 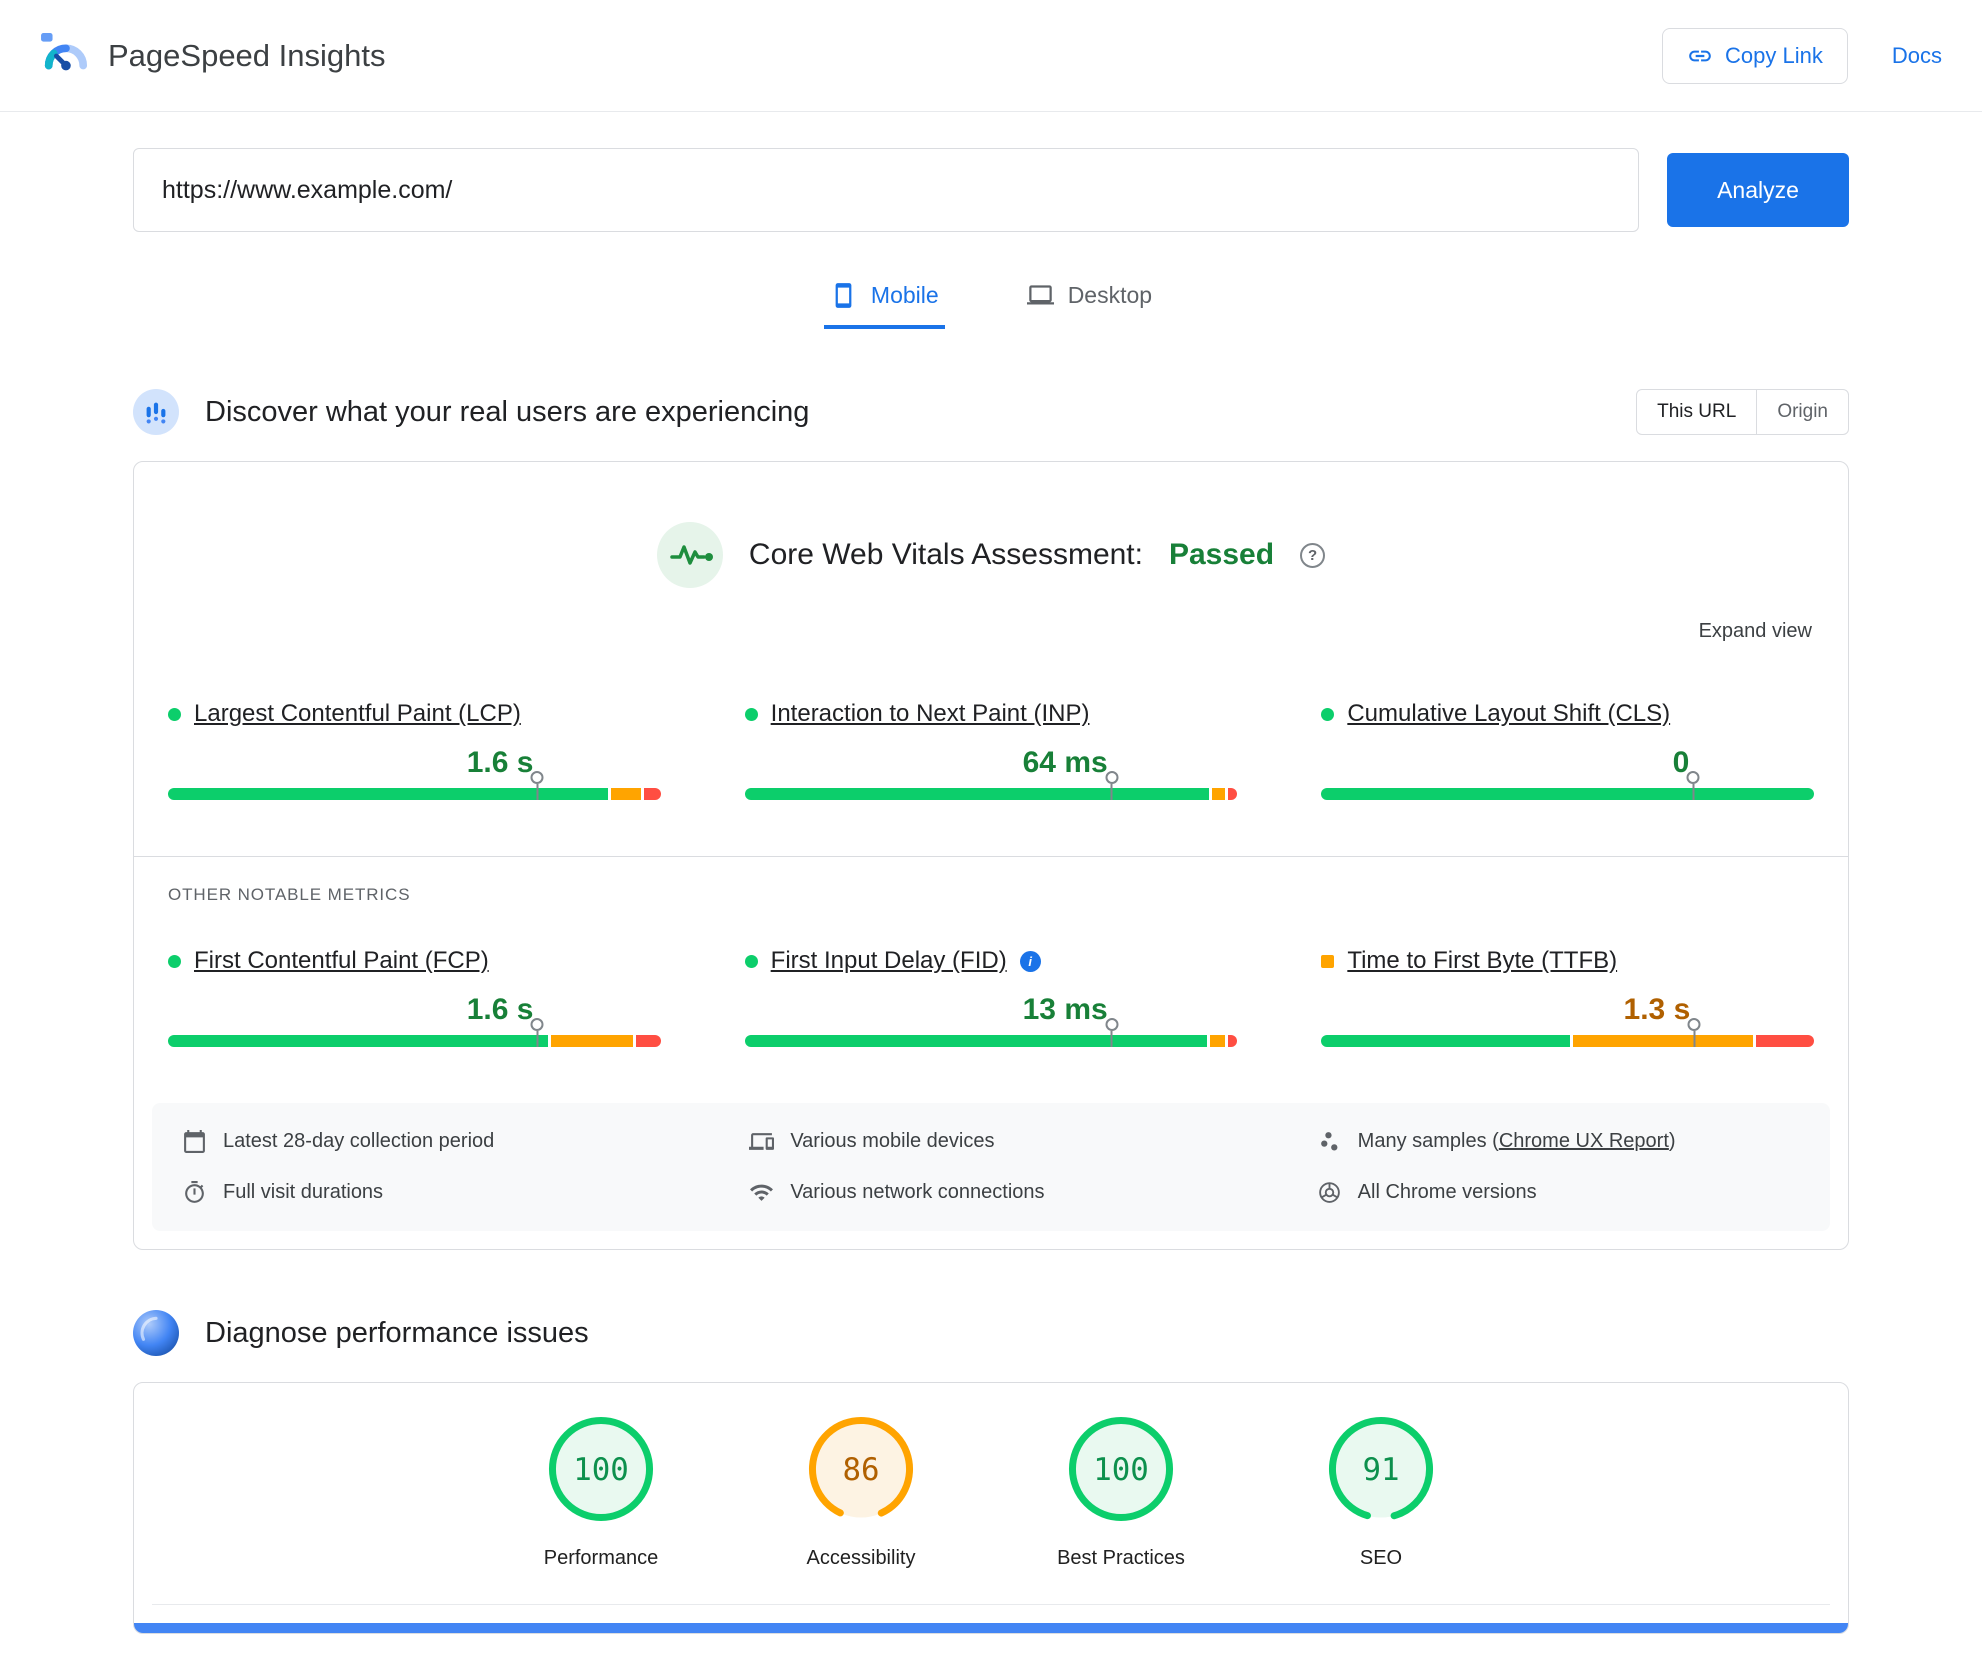 What do you see at coordinates (357, 714) in the screenshot?
I see `metric-name-link: Largest Contentful Paint (LCP)` at bounding box center [357, 714].